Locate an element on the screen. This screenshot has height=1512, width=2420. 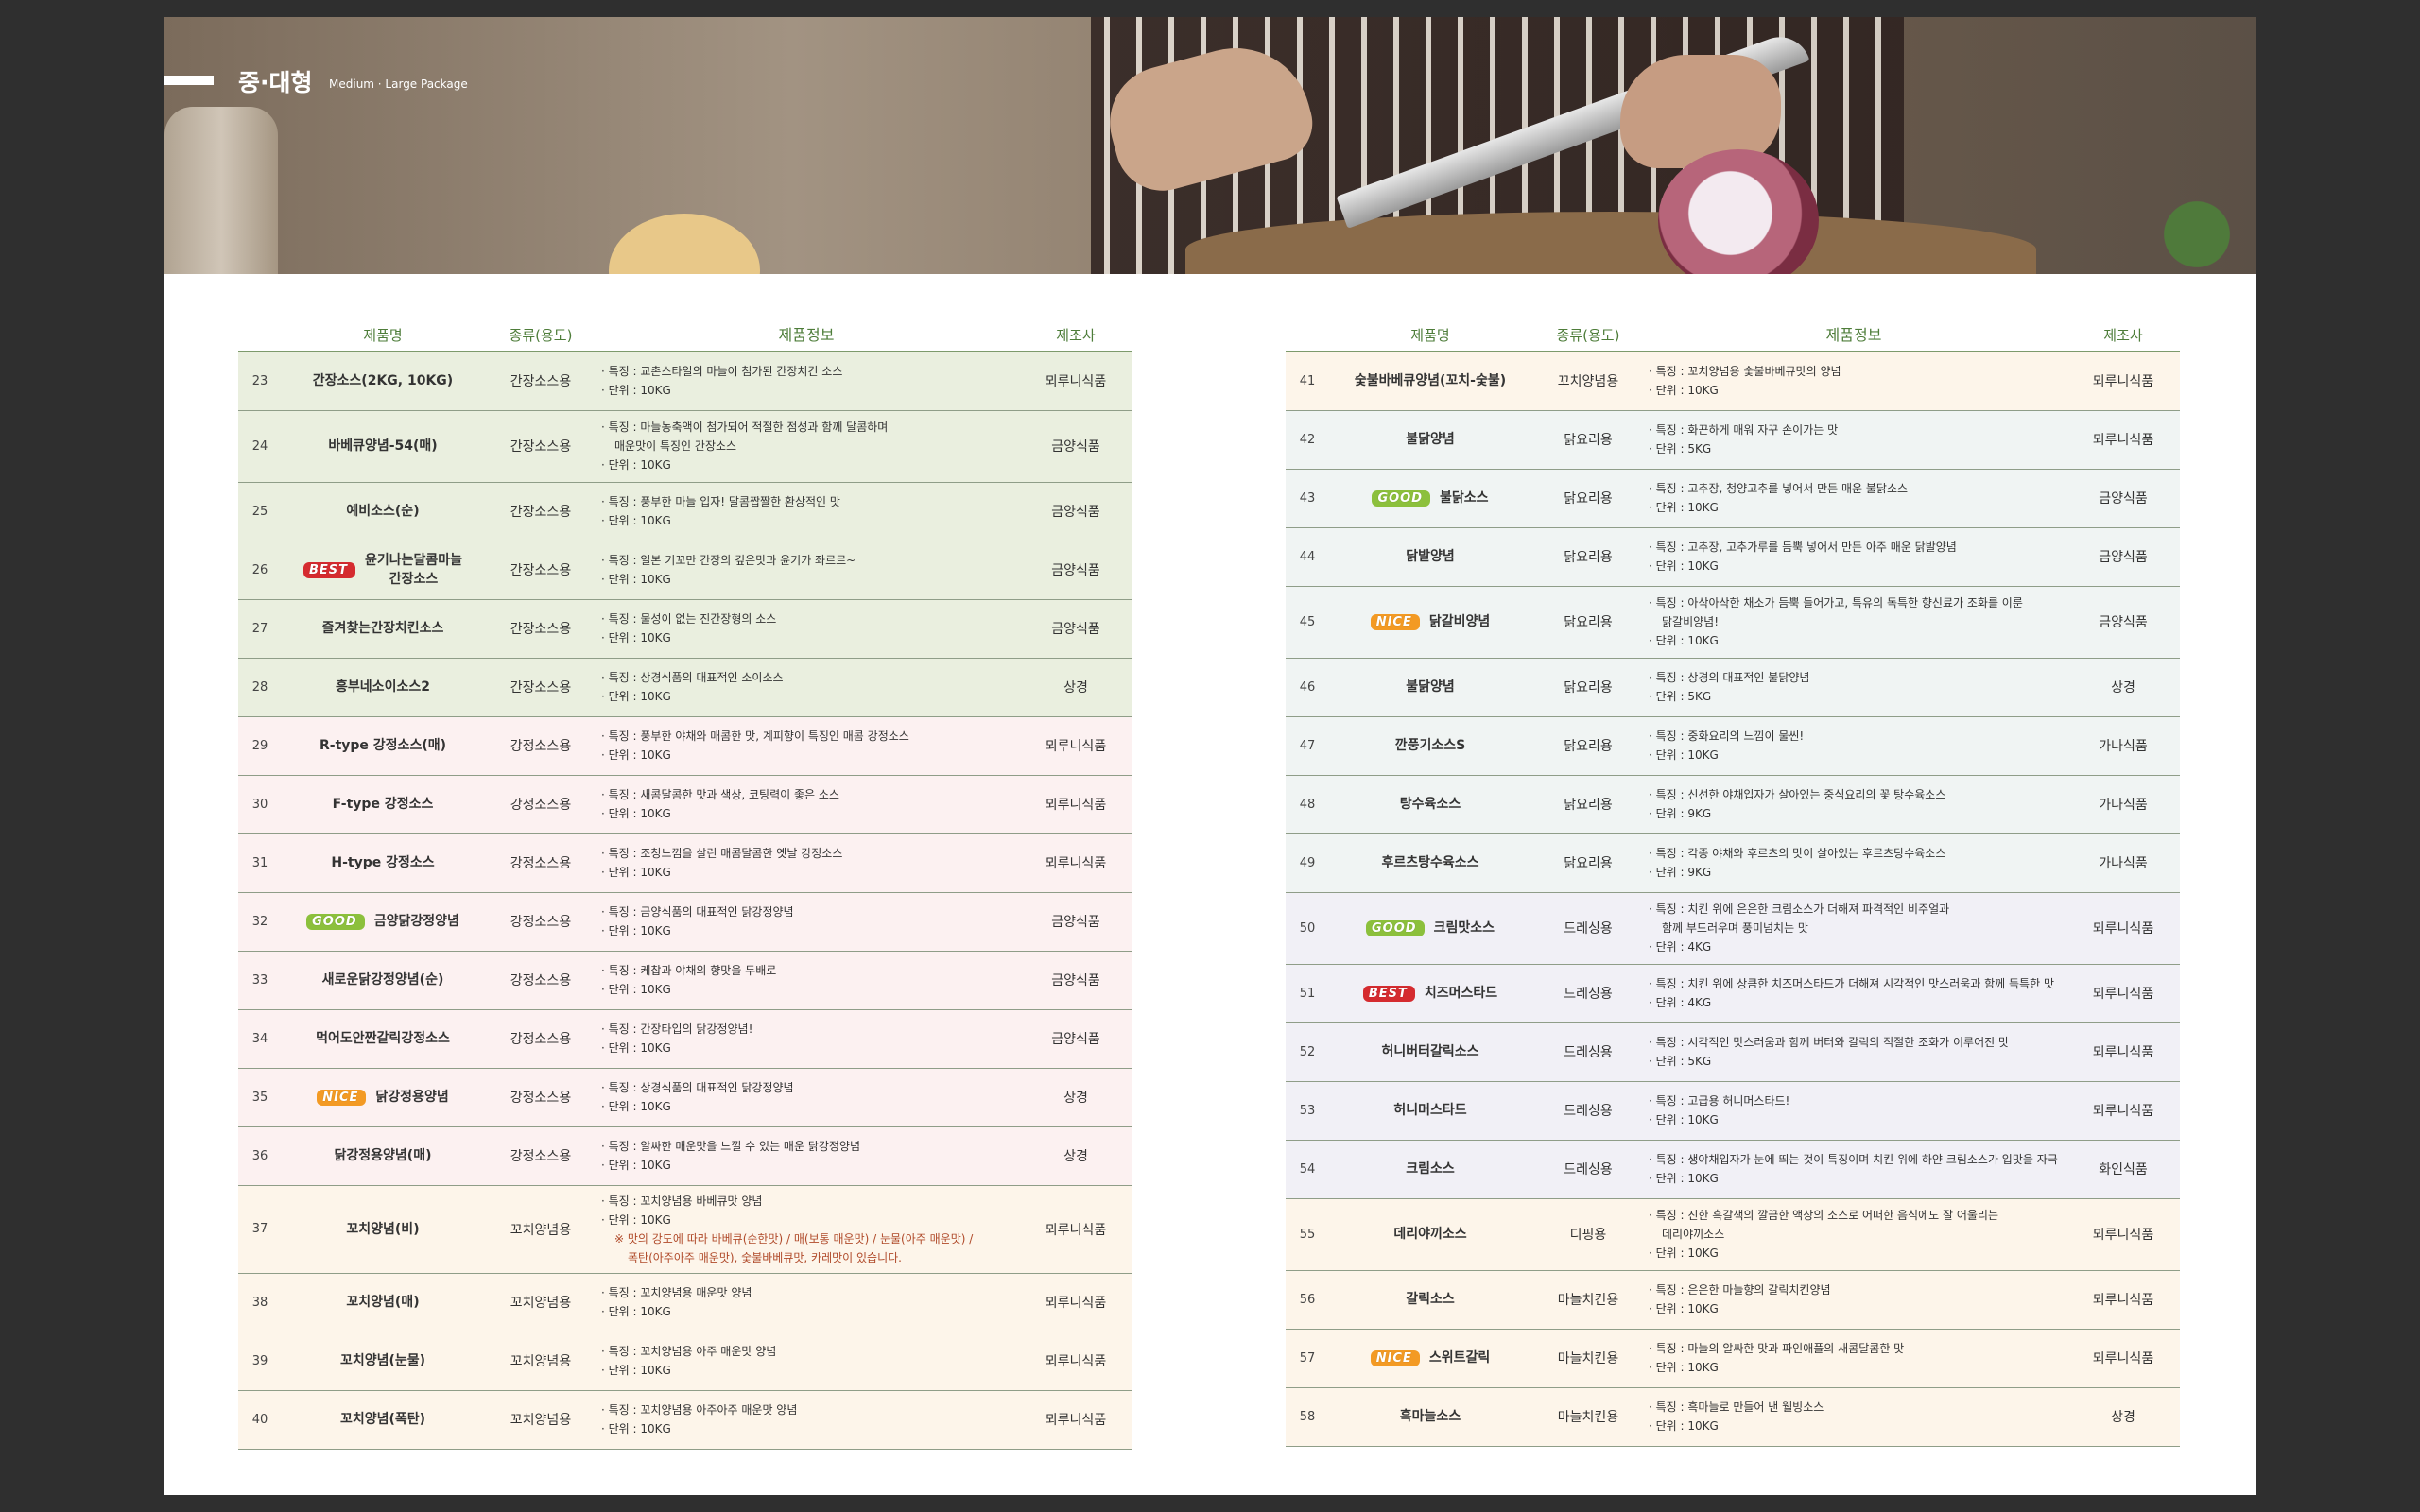
info-line: · 특징 : 중화요리의 느낌이 물씬! is located at coordinates (1727, 736).